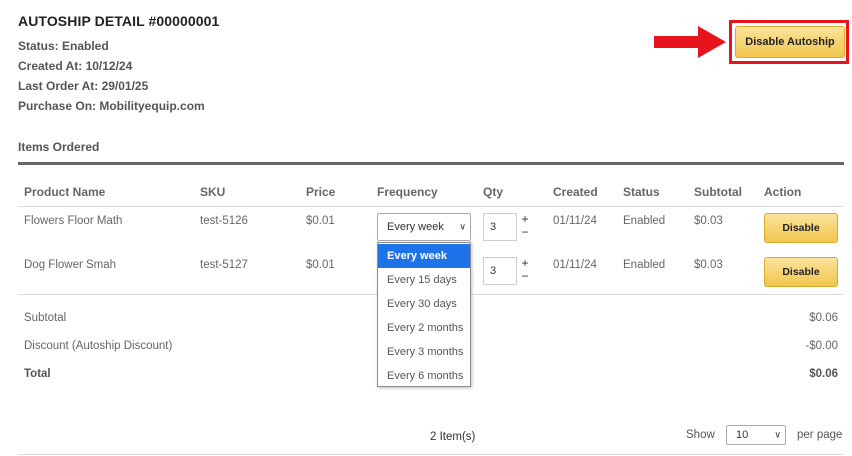 This screenshot has width=852, height=456. Describe the element at coordinates (415, 227) in the screenshot. I see `row1-frequency-value: Every week` at that location.